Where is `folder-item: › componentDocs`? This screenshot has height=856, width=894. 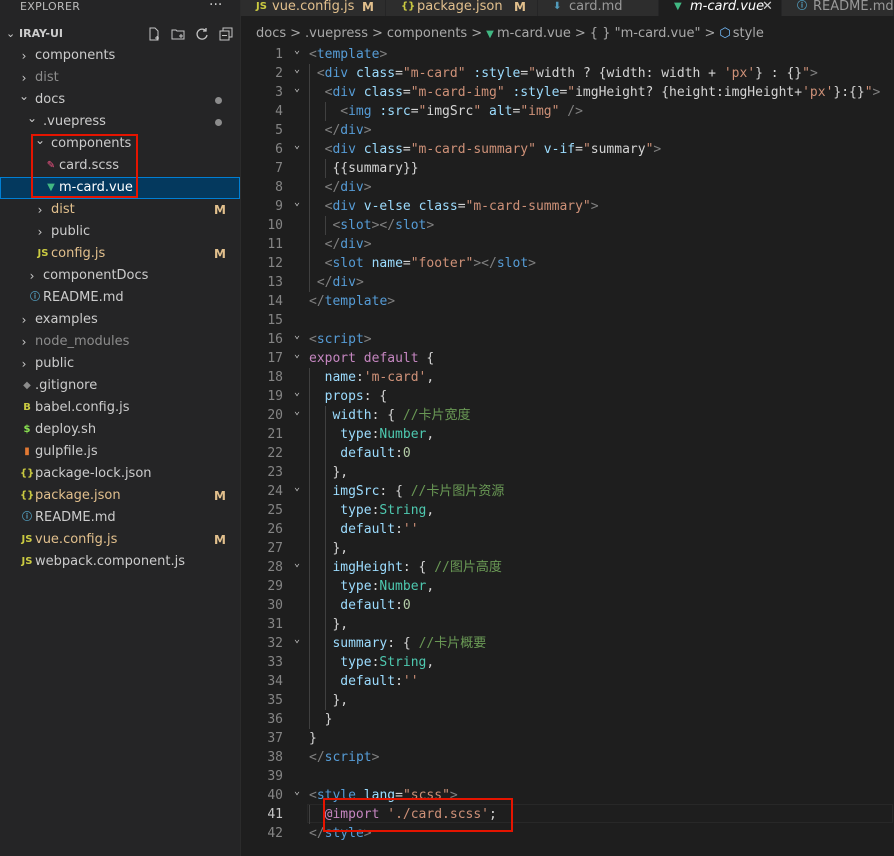 folder-item: › componentDocs is located at coordinates (120, 276).